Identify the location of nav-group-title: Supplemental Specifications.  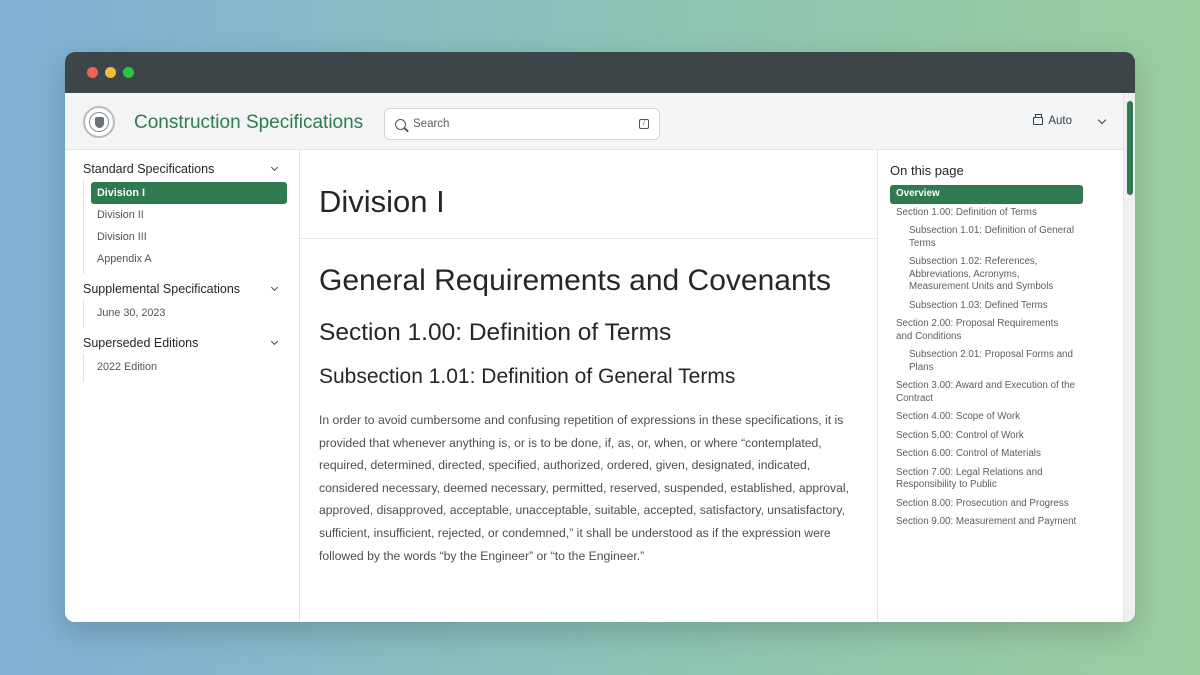
(162, 289).